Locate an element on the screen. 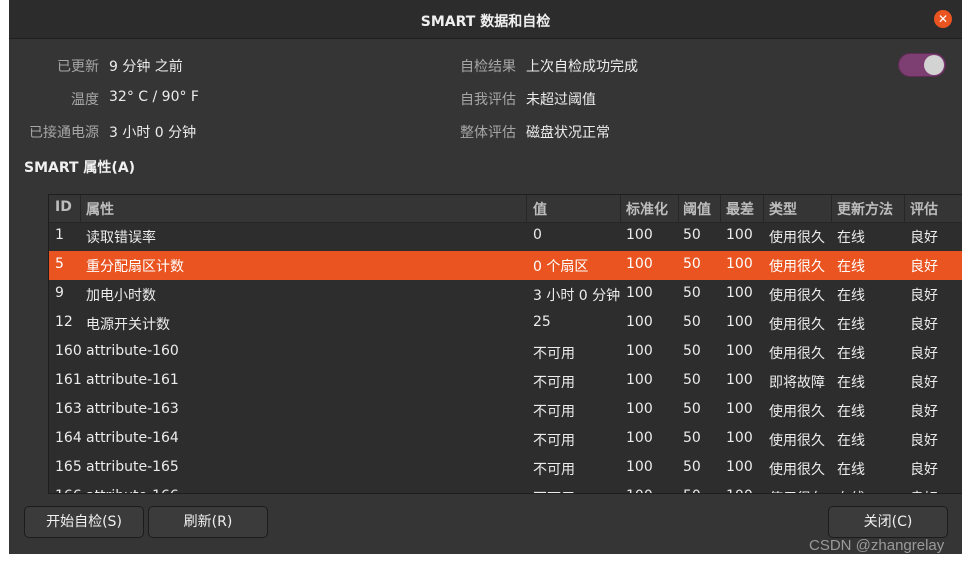 This screenshot has height=564, width=972. column-header-normalized: 标准化 is located at coordinates (647, 209).